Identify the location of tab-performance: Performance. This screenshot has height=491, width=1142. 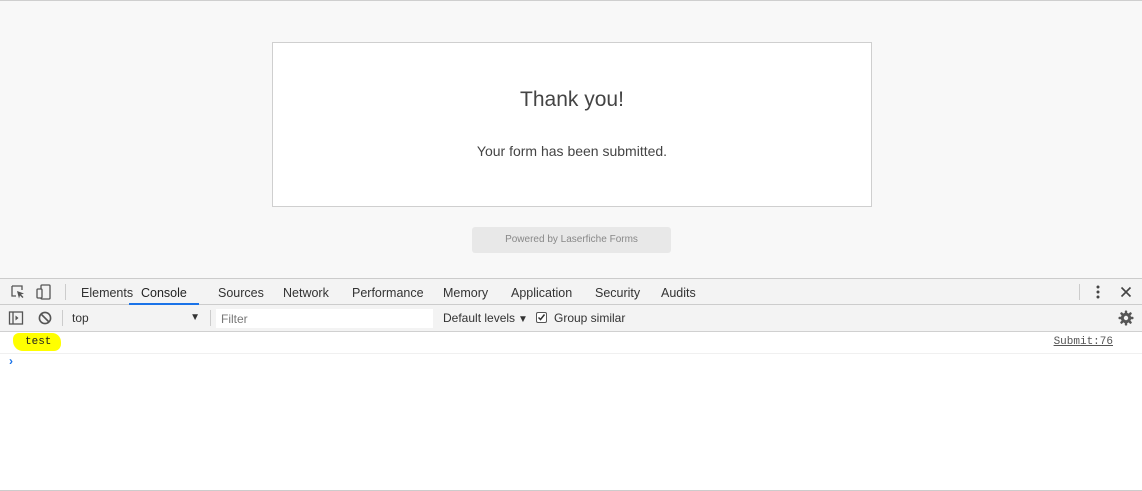
(388, 292).